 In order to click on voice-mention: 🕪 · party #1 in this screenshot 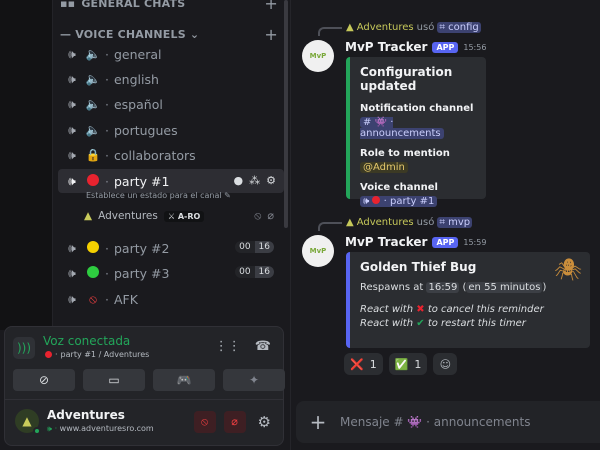, I will do `click(399, 201)`.